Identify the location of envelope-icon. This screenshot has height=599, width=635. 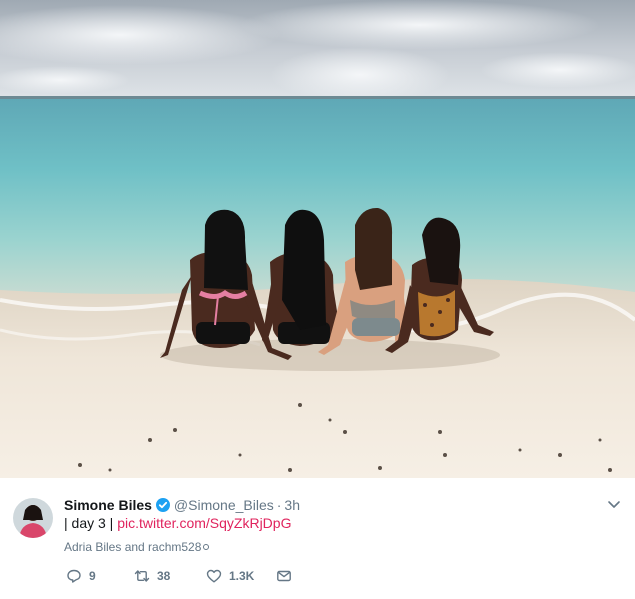
(284, 576).